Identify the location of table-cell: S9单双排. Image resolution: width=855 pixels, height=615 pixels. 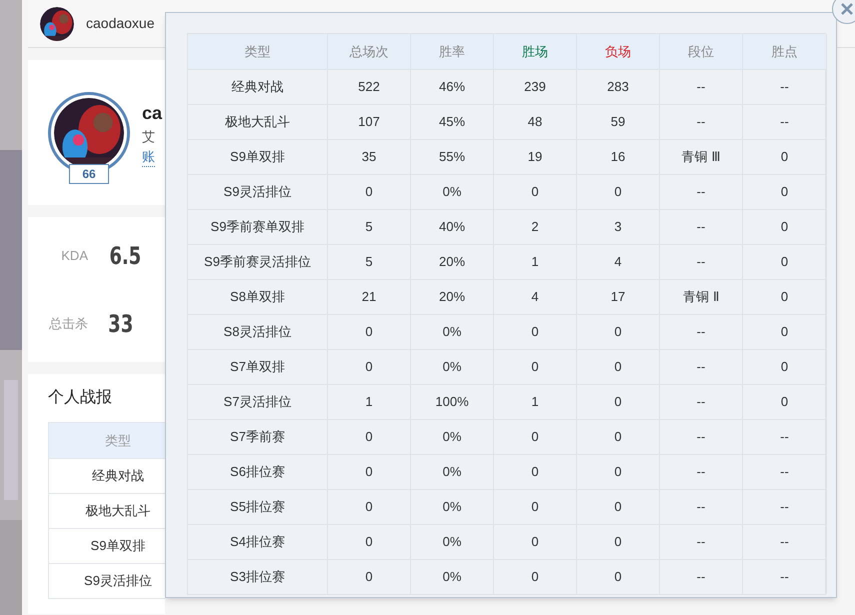
(258, 156).